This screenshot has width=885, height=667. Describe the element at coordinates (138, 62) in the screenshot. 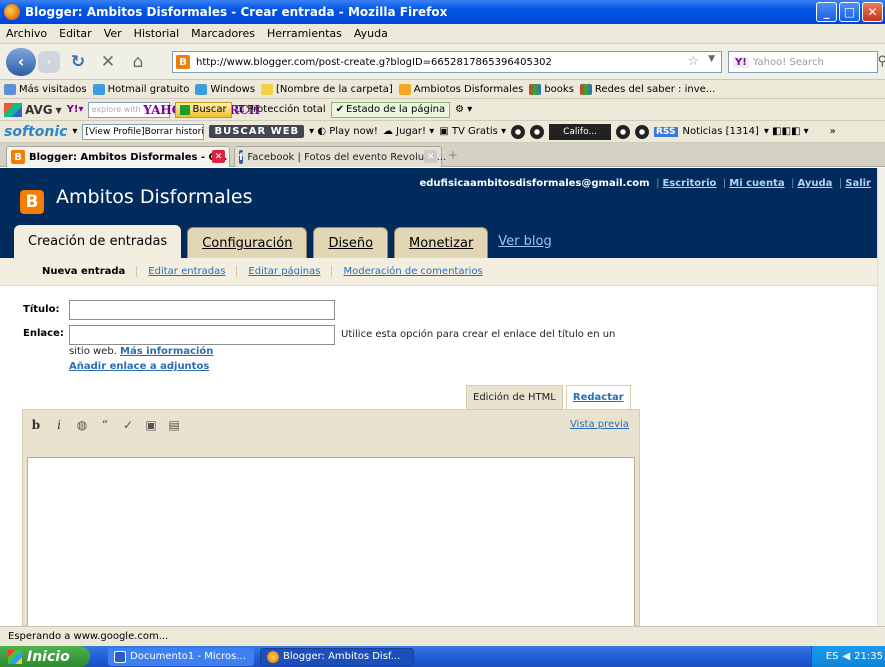

I see `home-icon: ⌂` at that location.